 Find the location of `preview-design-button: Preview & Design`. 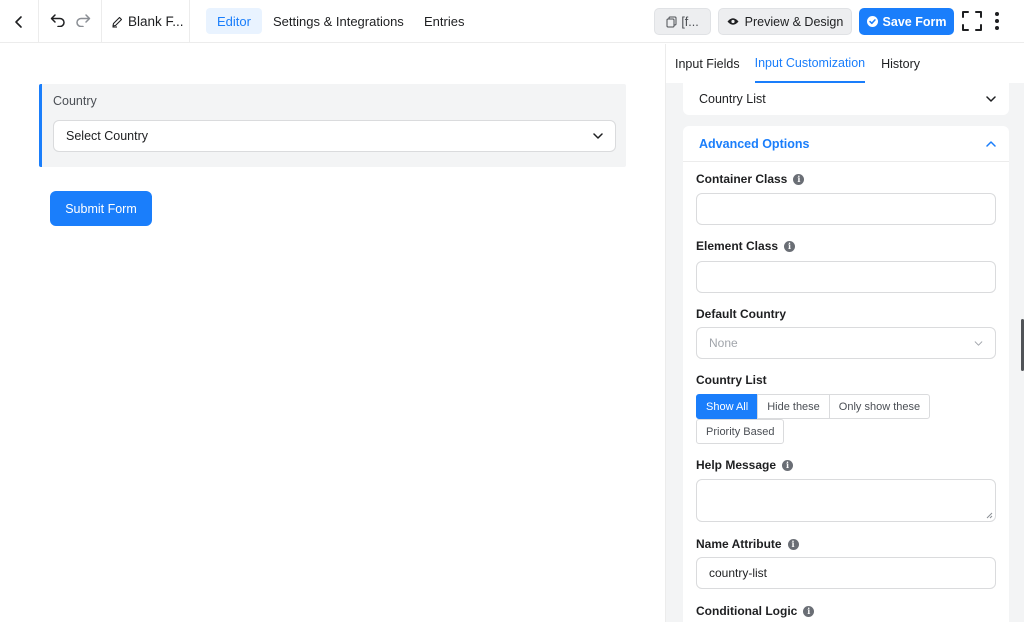

preview-design-button: Preview & Design is located at coordinates (785, 21).